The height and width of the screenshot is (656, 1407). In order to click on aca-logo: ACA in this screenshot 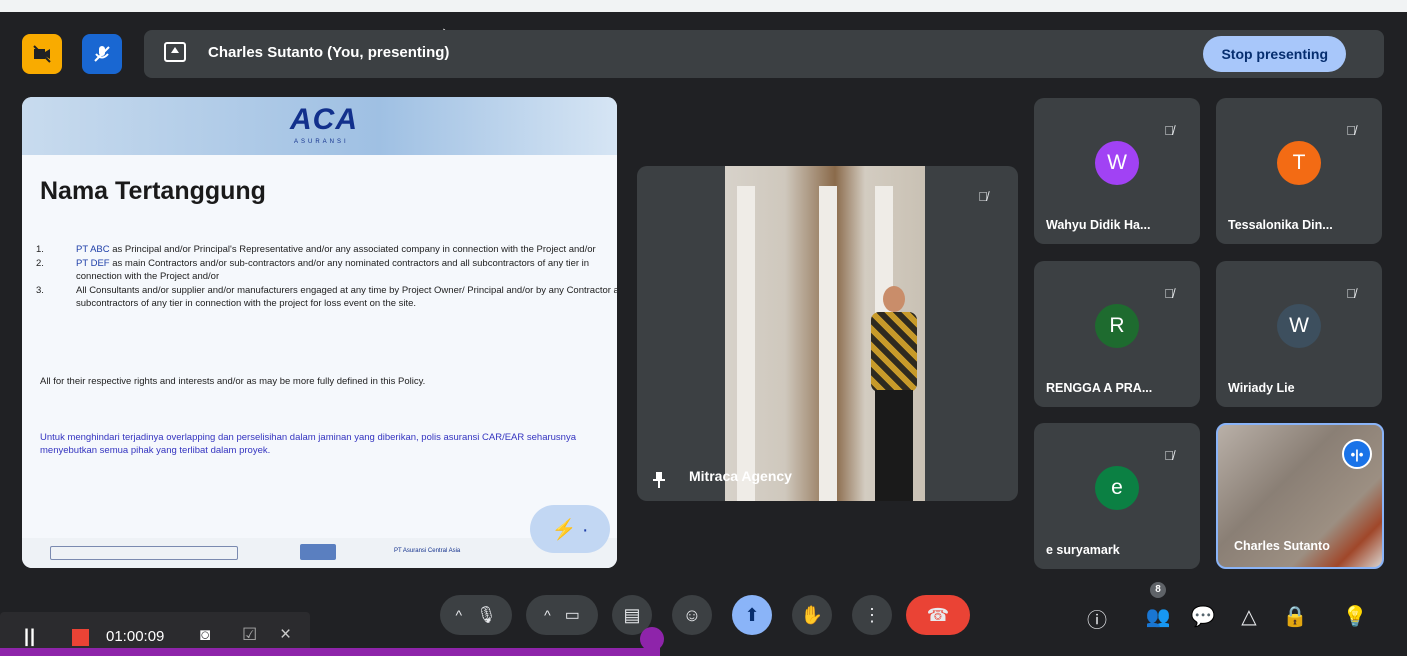, I will do `click(324, 119)`.